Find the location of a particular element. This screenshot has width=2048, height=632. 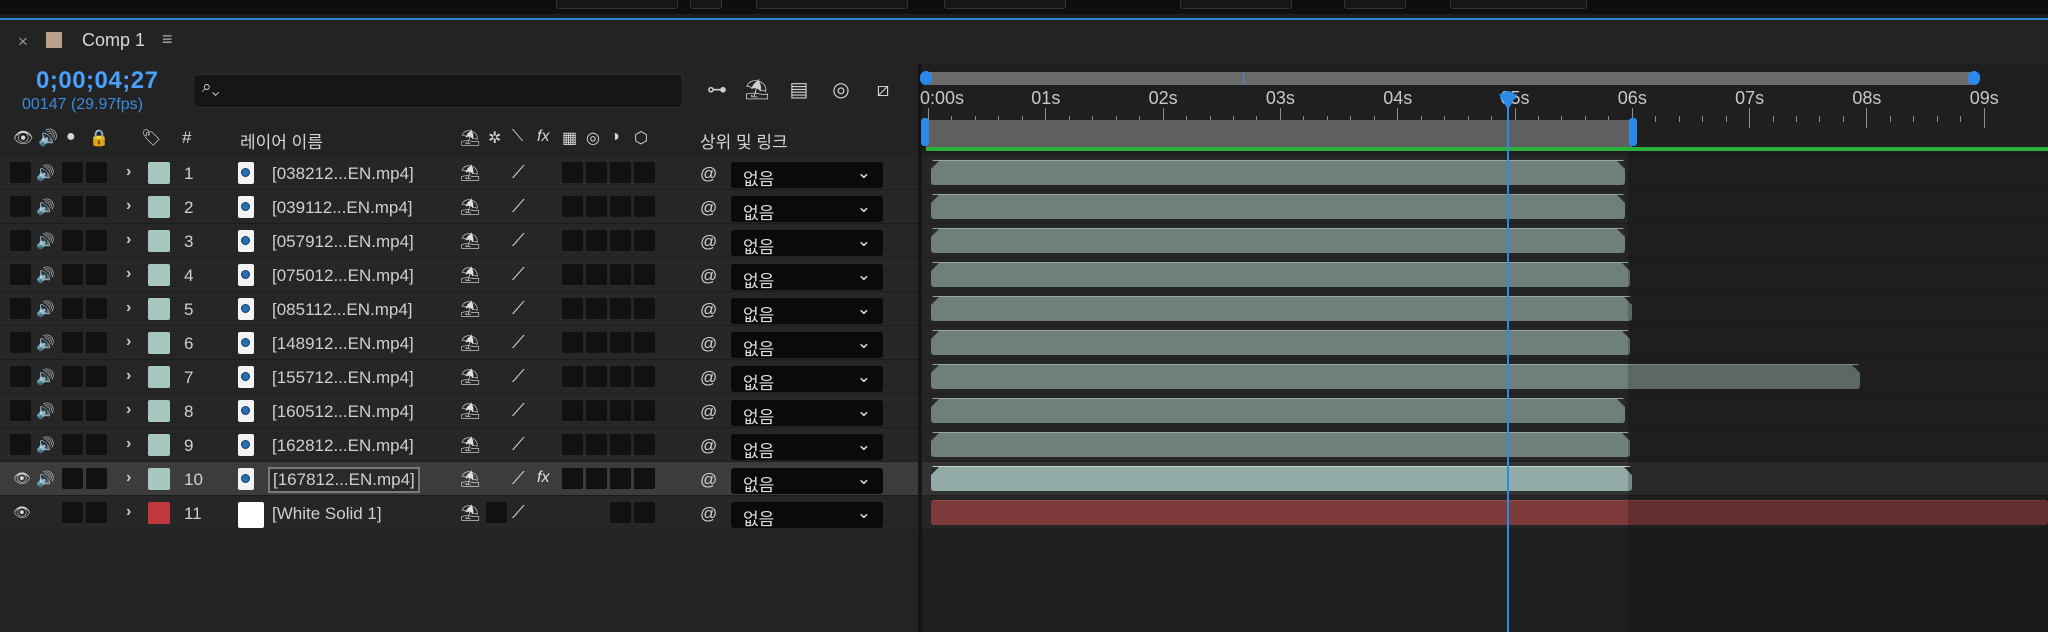

current-timecode: 0;00;04;27 is located at coordinates (97, 81).